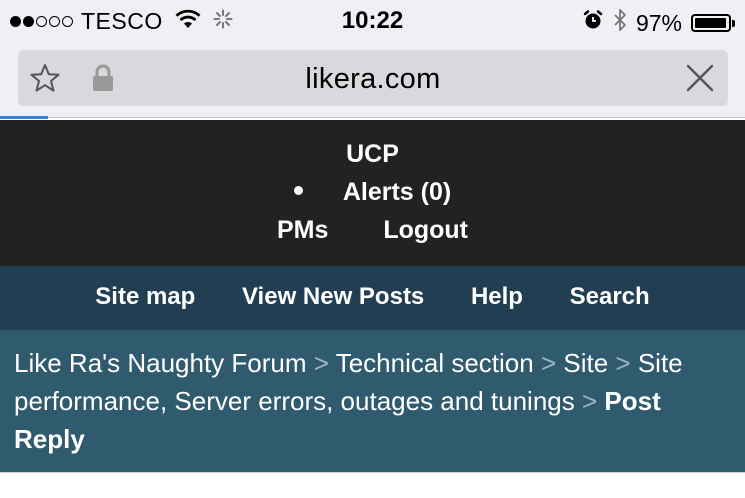 This screenshot has width=745, height=498. I want to click on url-text: likera.com, so click(373, 79).